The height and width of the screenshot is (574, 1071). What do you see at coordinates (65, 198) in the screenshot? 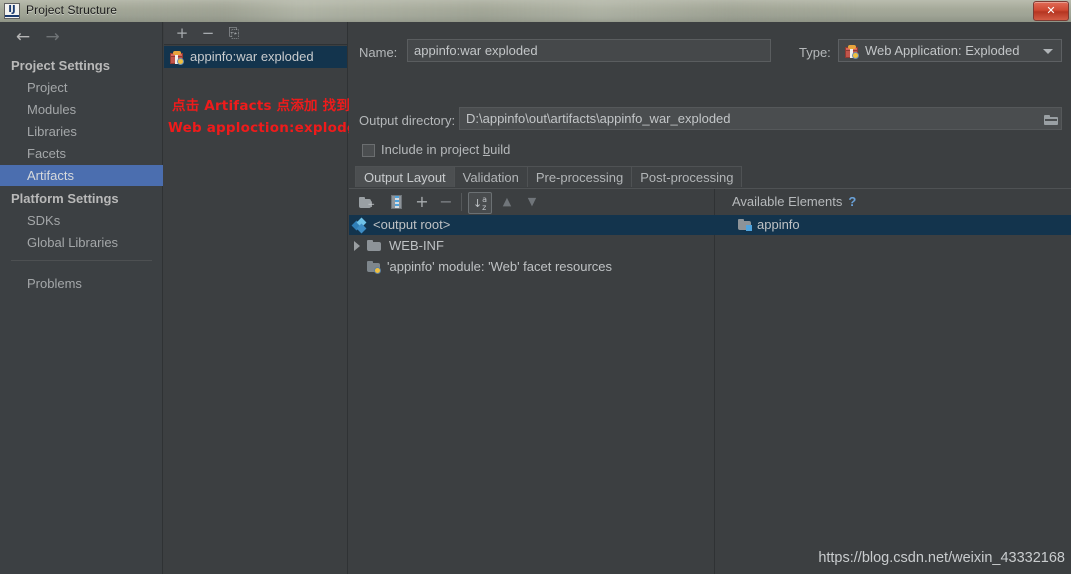
I see `sidebar-group-platform-settings: Platform Settings` at bounding box center [65, 198].